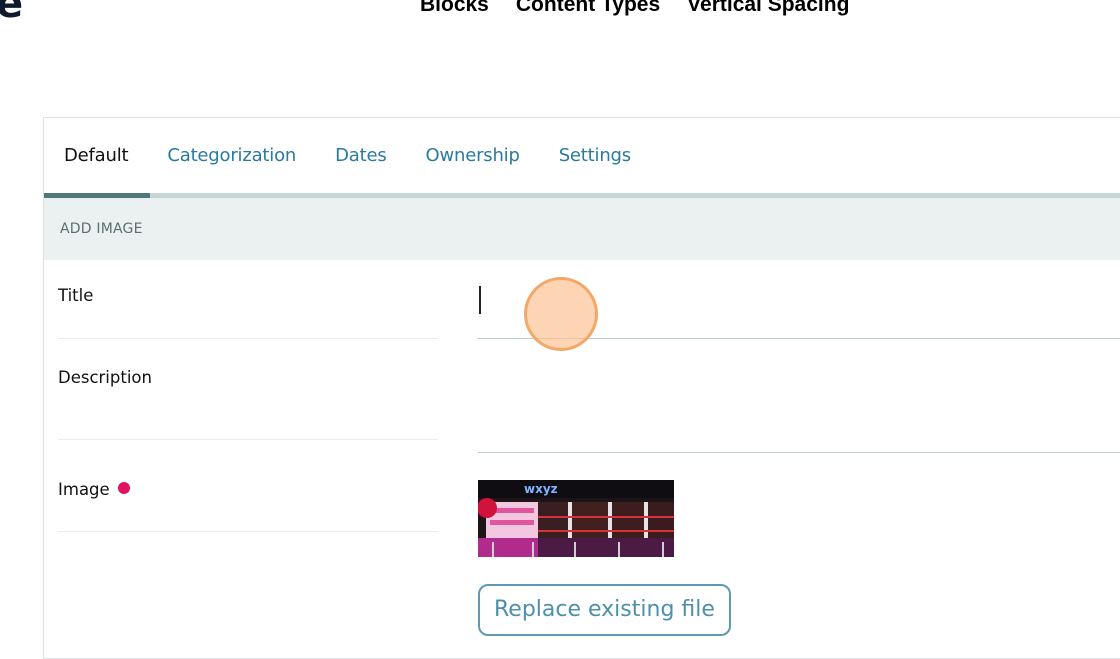 The image size is (1120, 659). I want to click on image-label-text: Image, so click(84, 489).